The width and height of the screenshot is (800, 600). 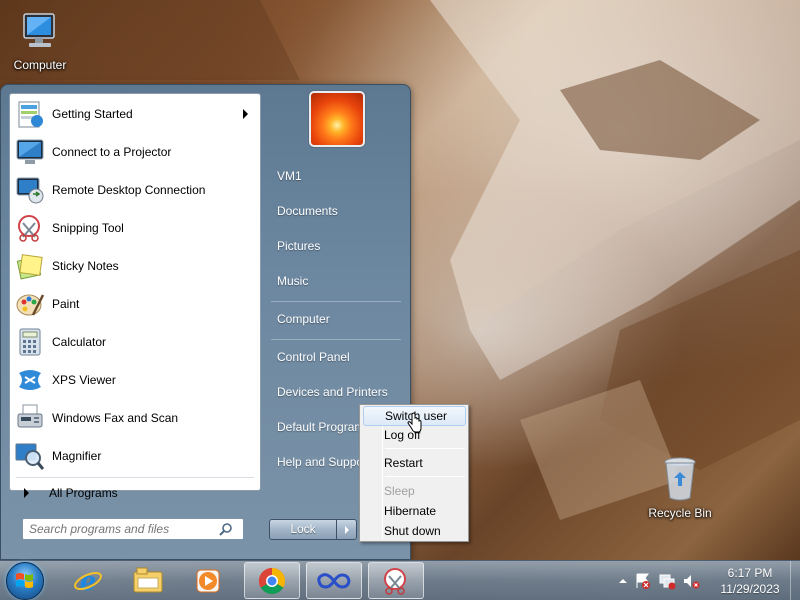 What do you see at coordinates (399, 491) in the screenshot?
I see `menu-item-sleep: Sleep` at bounding box center [399, 491].